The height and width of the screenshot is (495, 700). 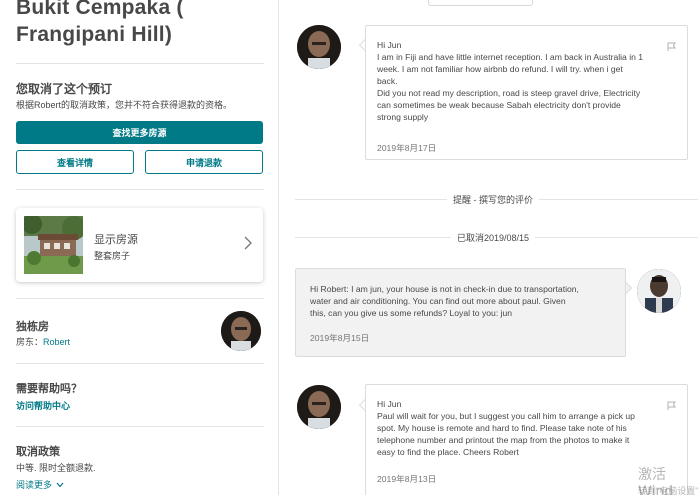 What do you see at coordinates (75, 162) in the screenshot?
I see `view-details-button: 查看详情` at bounding box center [75, 162].